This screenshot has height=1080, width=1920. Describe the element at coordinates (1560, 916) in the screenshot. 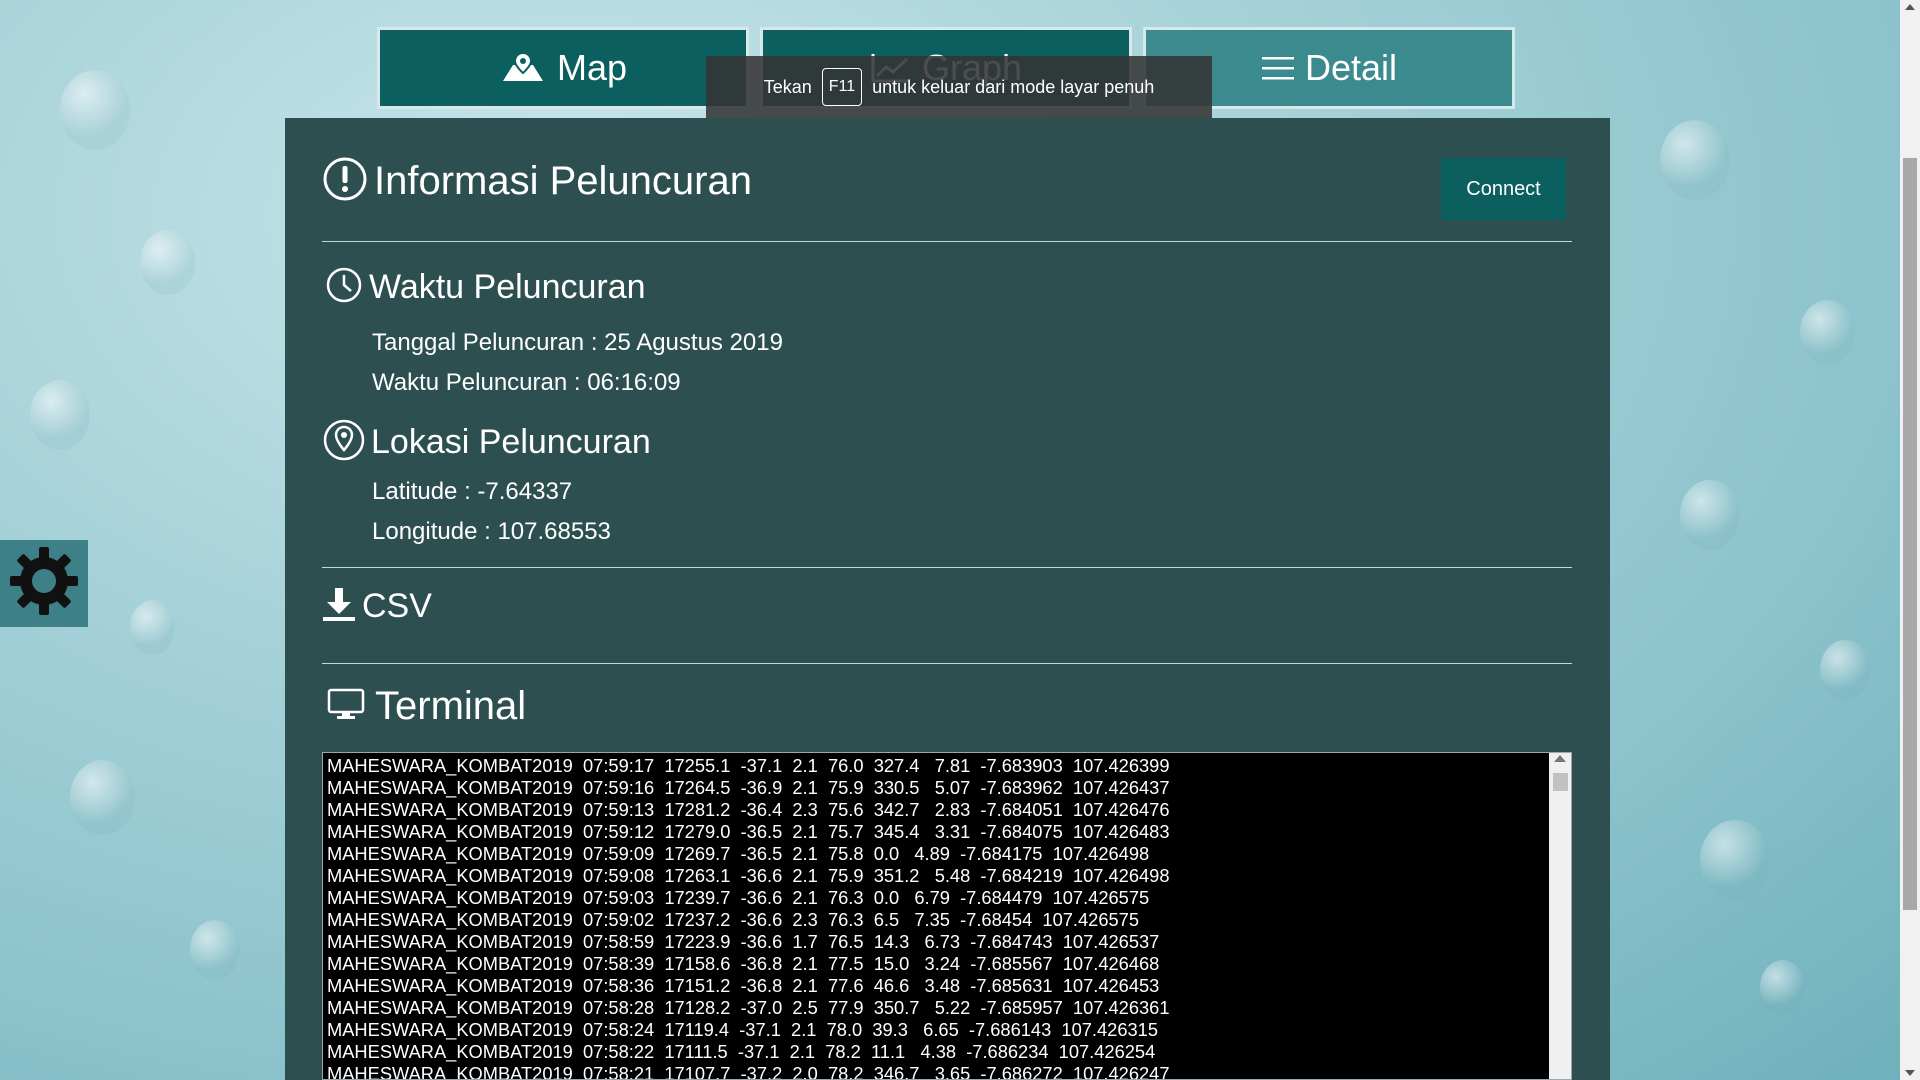

I see `terminal-scrollbar` at that location.